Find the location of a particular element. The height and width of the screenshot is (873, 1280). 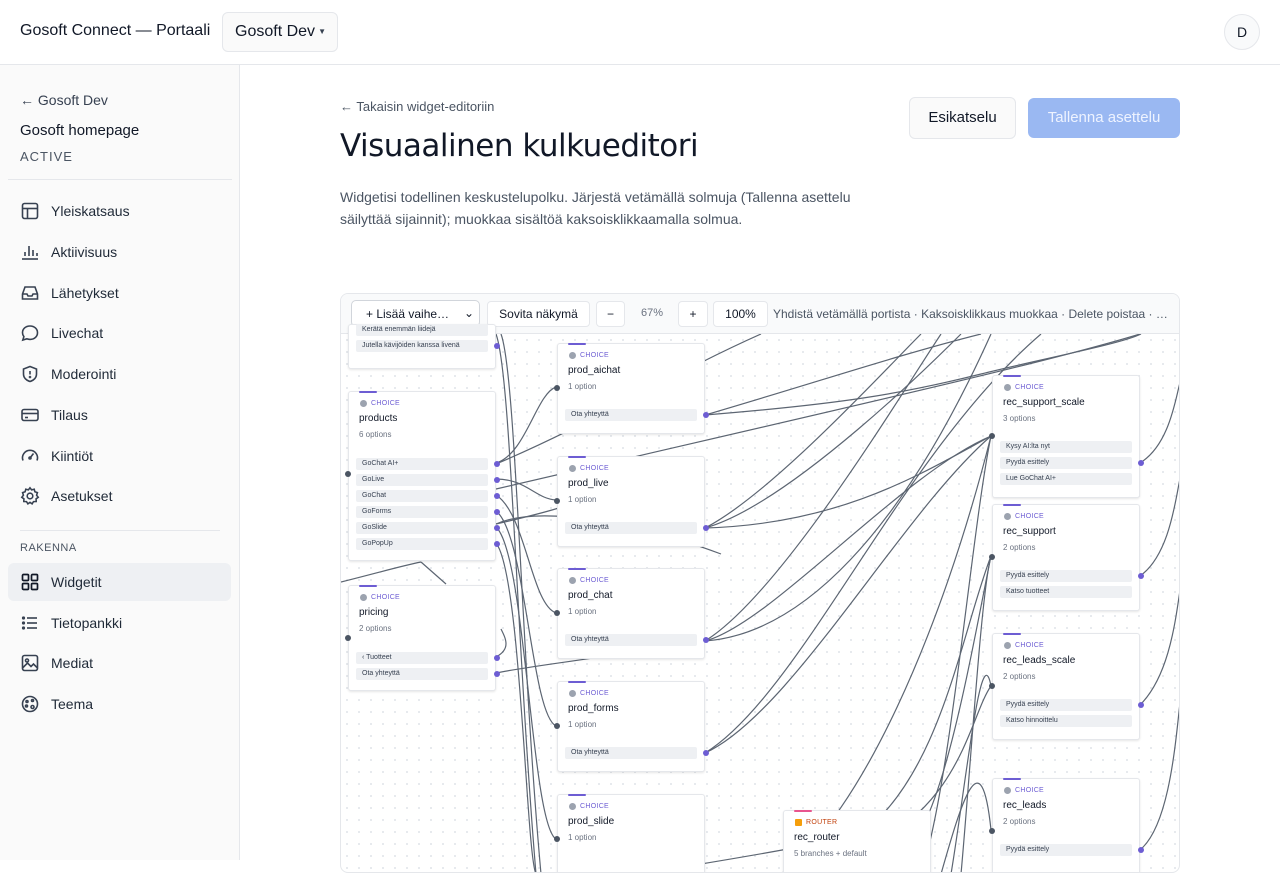

node-name: prod_chat is located at coordinates (590, 595).